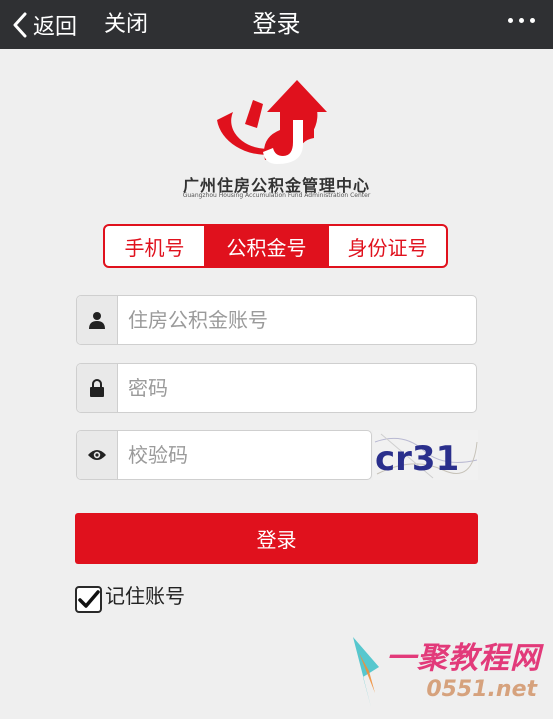 The width and height of the screenshot is (553, 719). I want to click on remember-account-toggle: 记住账号, so click(130, 598).